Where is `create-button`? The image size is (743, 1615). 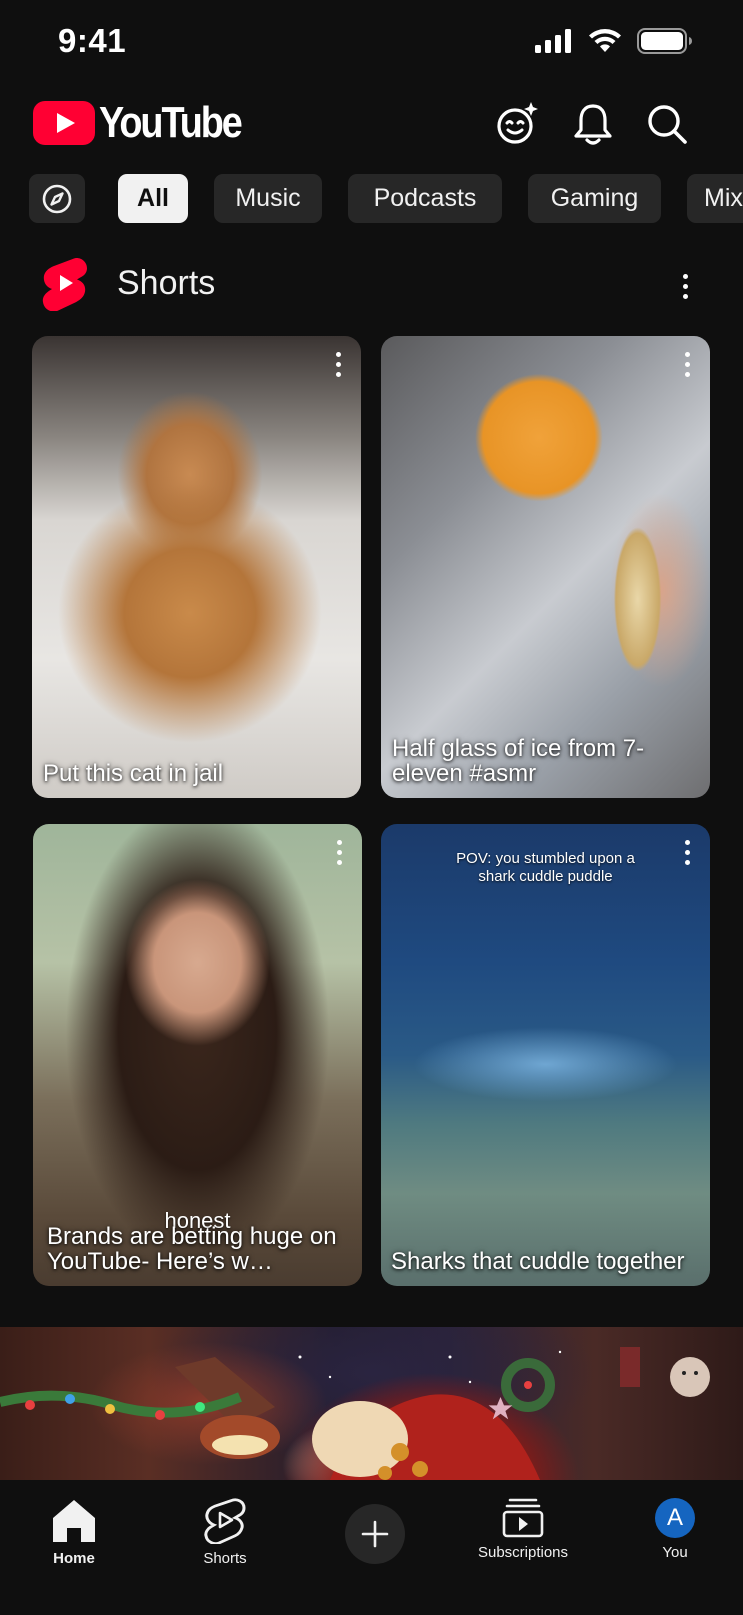
create-button is located at coordinates (375, 1534).